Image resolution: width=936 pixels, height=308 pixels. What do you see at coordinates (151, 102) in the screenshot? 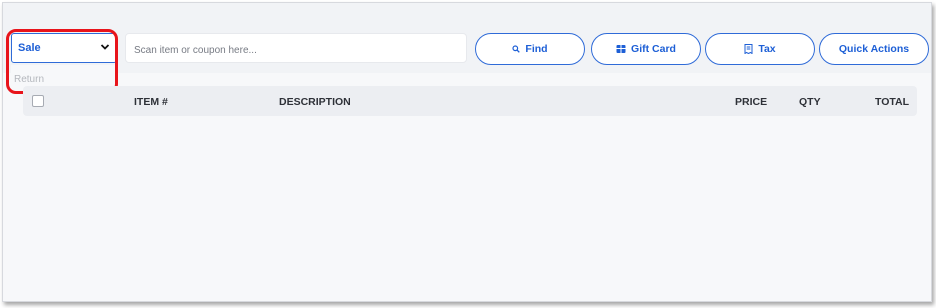
I see `column-header-item: ITEM #` at bounding box center [151, 102].